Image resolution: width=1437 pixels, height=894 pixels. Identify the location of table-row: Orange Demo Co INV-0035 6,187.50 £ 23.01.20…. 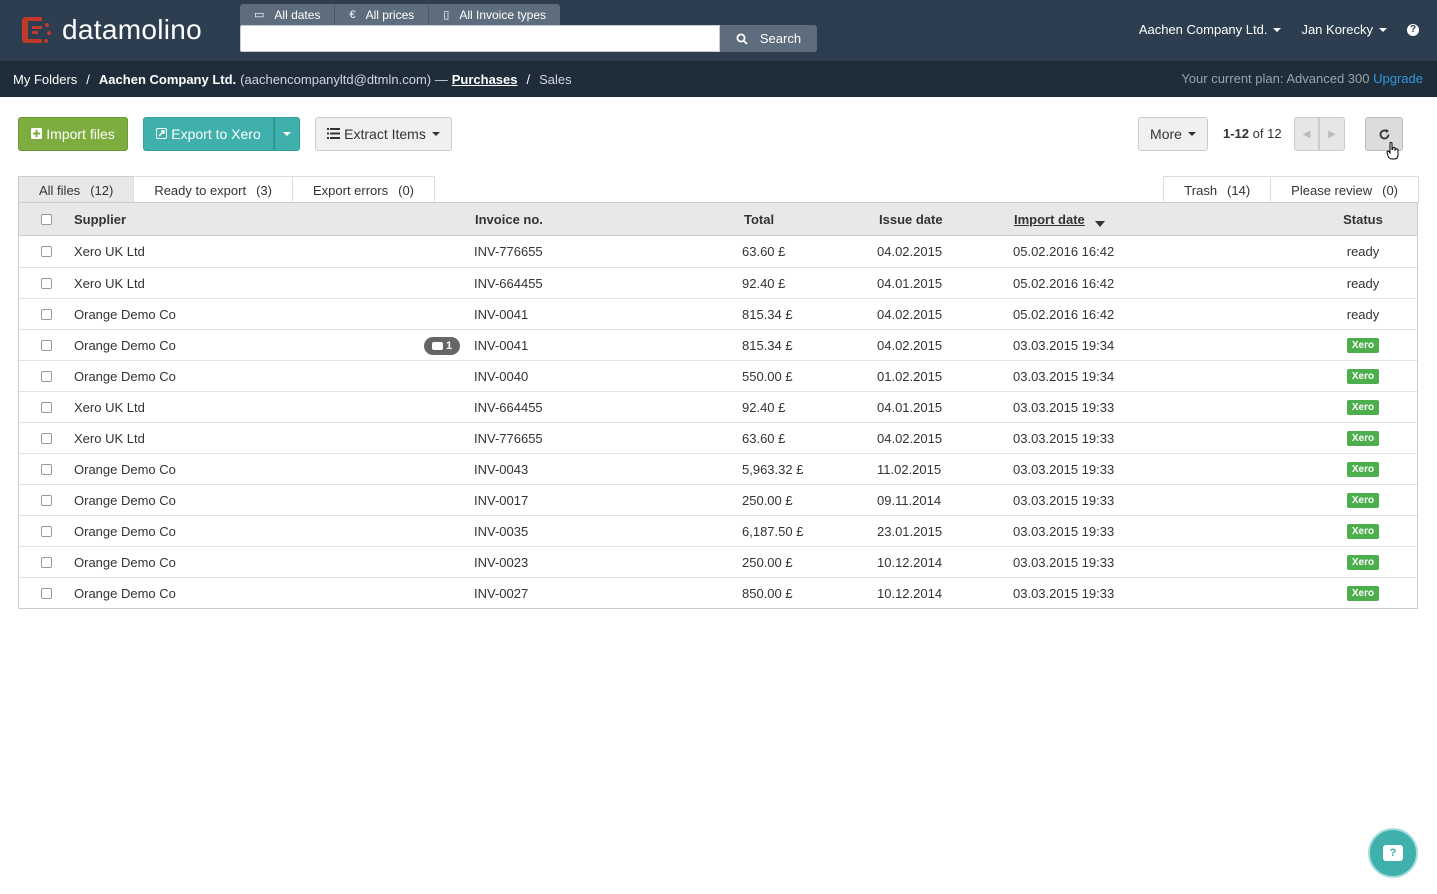
(718, 530).